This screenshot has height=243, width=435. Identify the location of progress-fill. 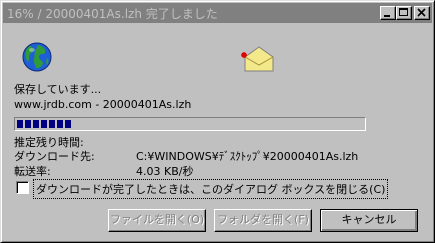
(190, 124).